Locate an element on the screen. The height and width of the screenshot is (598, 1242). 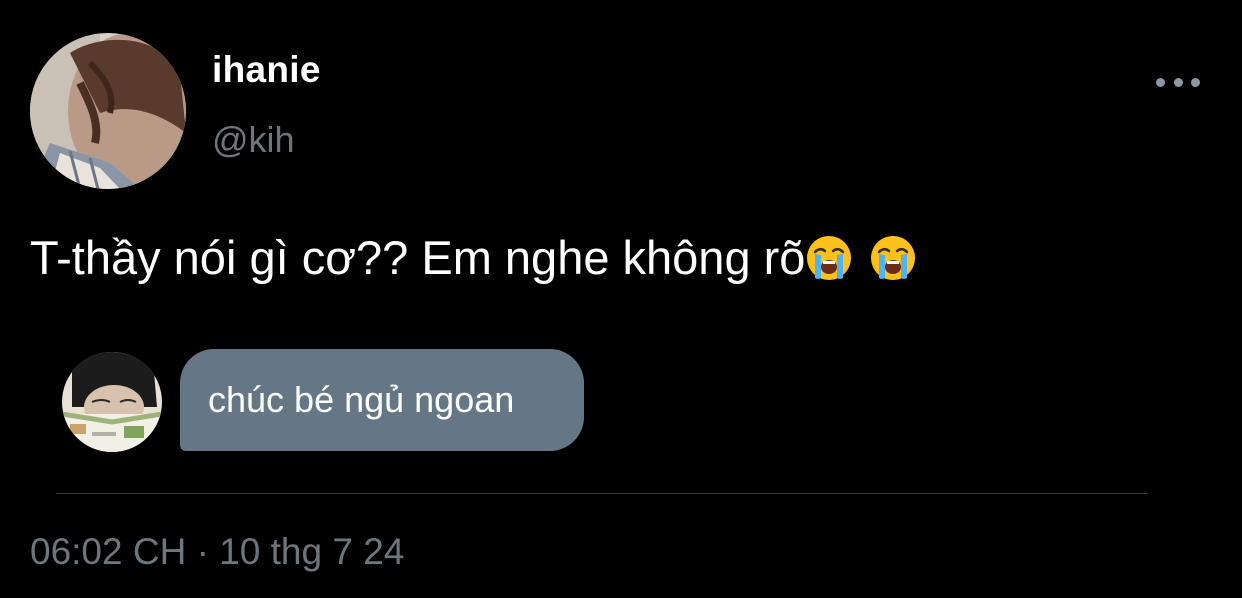
reply-avatar-image is located at coordinates (112, 402).